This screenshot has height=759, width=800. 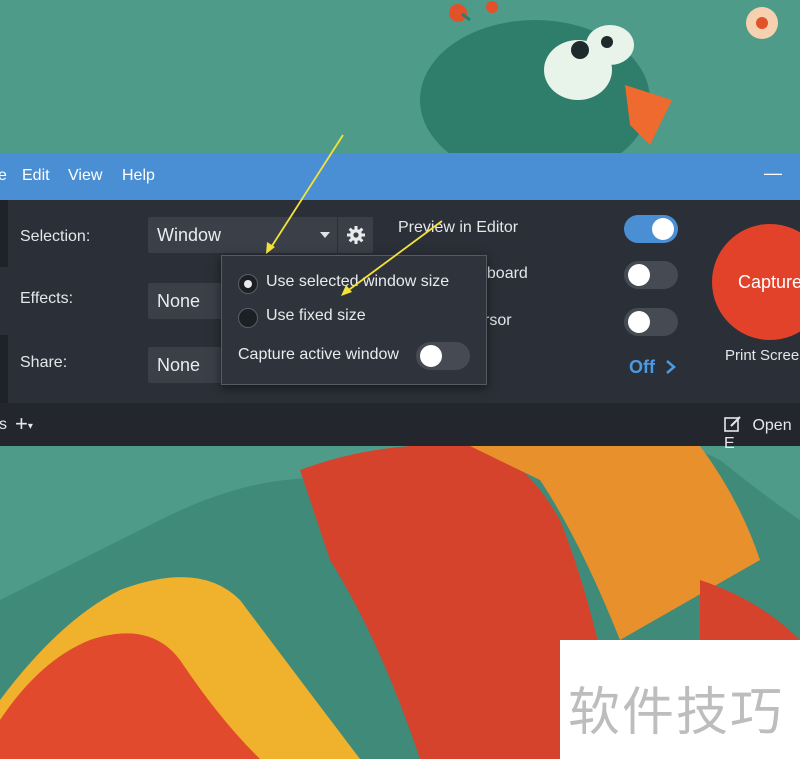 I want to click on gear-icon, so click(x=356, y=235).